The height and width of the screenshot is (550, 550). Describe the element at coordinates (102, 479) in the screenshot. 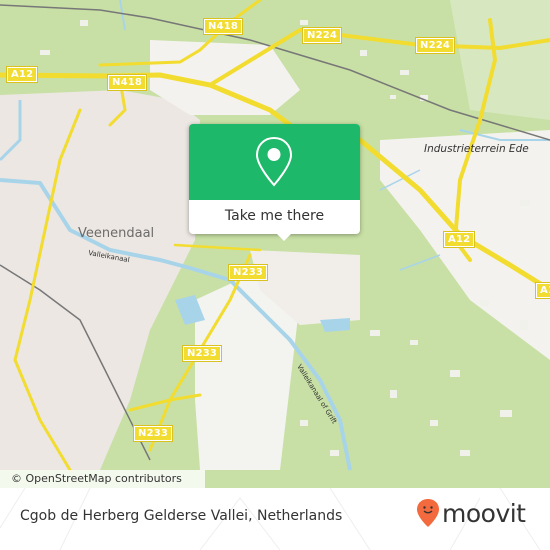

I see `map-attribution: © OpenStreetMap contributors` at that location.